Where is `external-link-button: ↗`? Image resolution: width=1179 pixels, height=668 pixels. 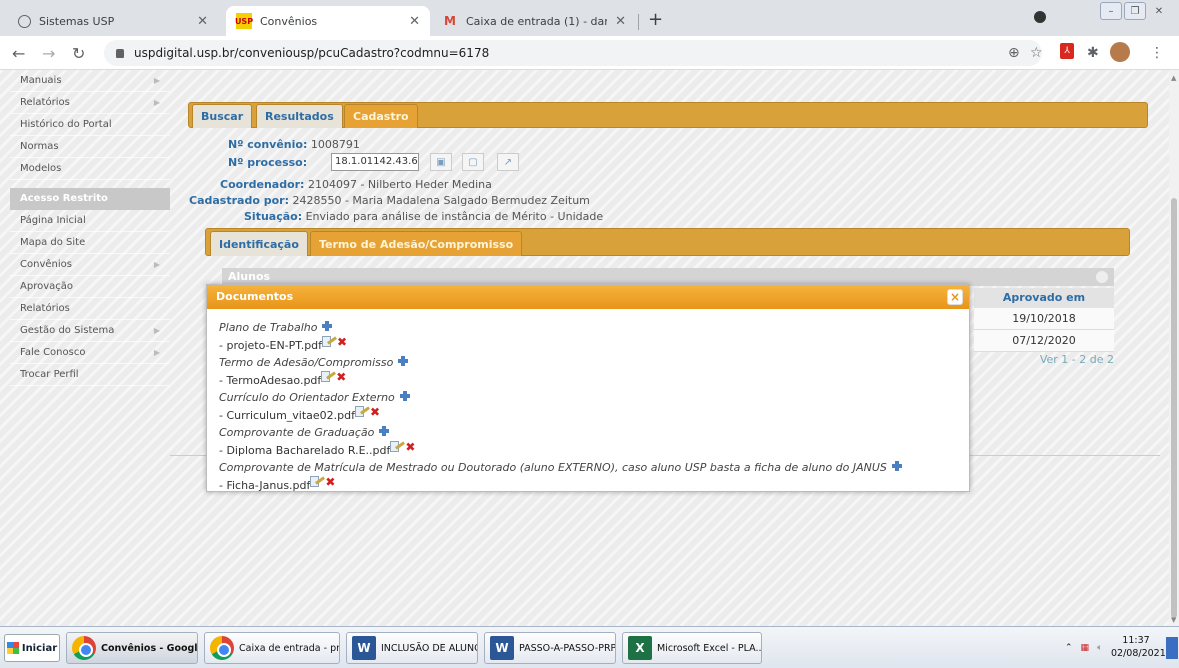
external-link-button: ↗ is located at coordinates (508, 162).